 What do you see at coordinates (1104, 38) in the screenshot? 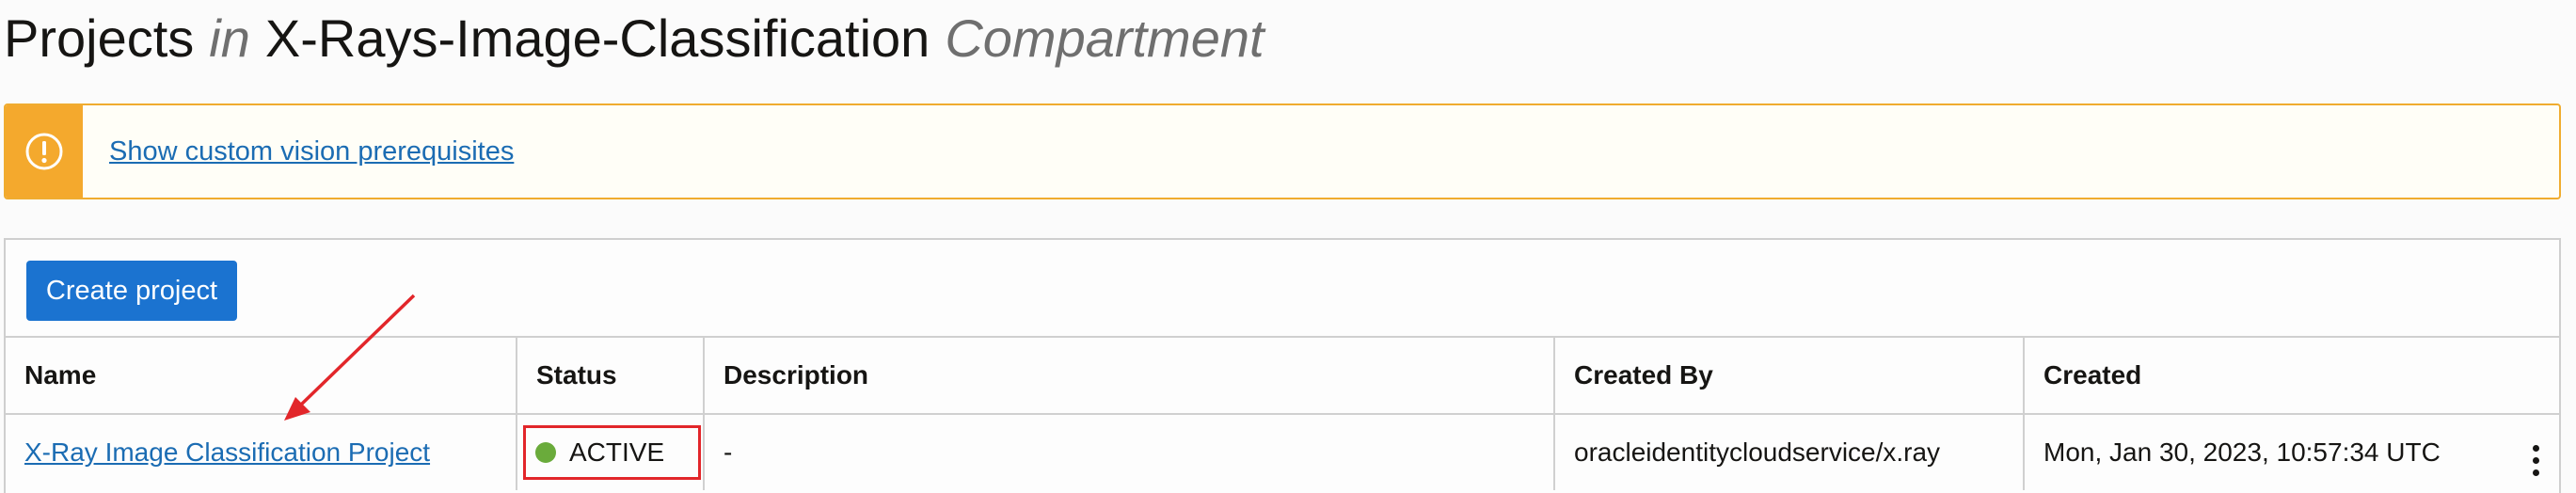
I see `page-title-suffix: Compartment` at bounding box center [1104, 38].